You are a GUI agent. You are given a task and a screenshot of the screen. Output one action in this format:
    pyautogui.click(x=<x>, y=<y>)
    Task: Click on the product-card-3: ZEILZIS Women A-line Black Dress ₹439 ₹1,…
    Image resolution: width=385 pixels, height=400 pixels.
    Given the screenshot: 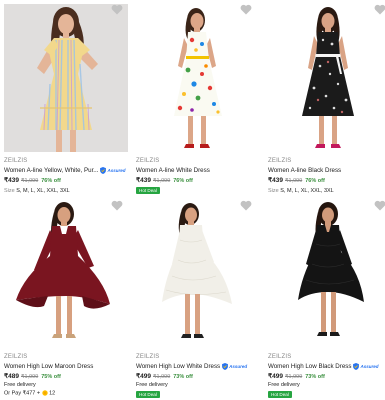 What is the action you would take?
    pyautogui.click(x=326, y=100)
    